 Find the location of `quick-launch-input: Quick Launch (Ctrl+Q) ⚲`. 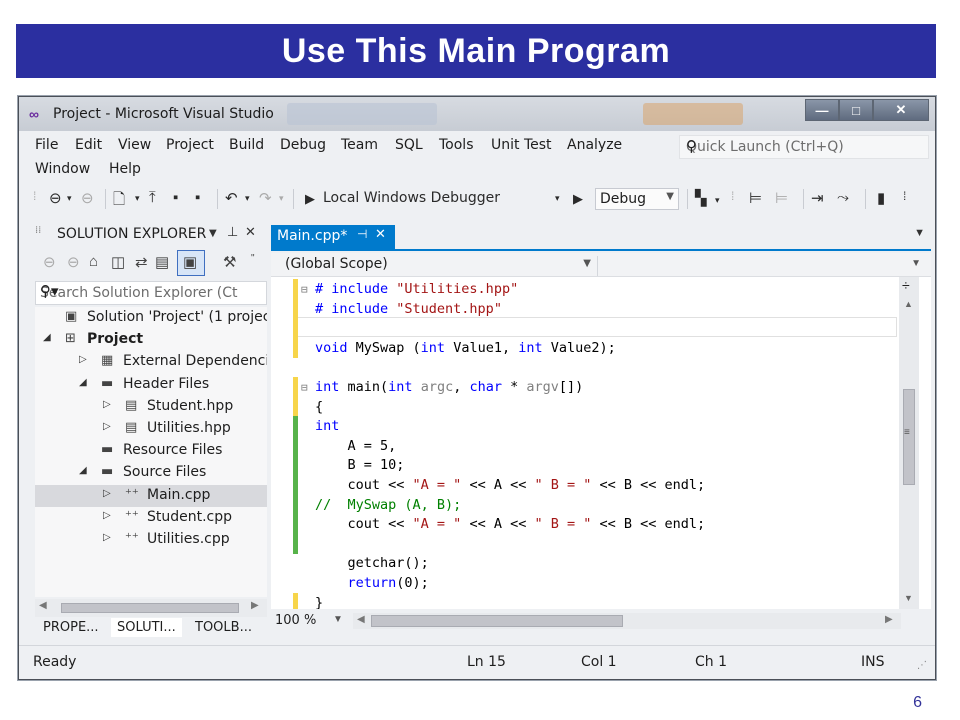

quick-launch-input: Quick Launch (Ctrl+Q) ⚲ is located at coordinates (804, 147).